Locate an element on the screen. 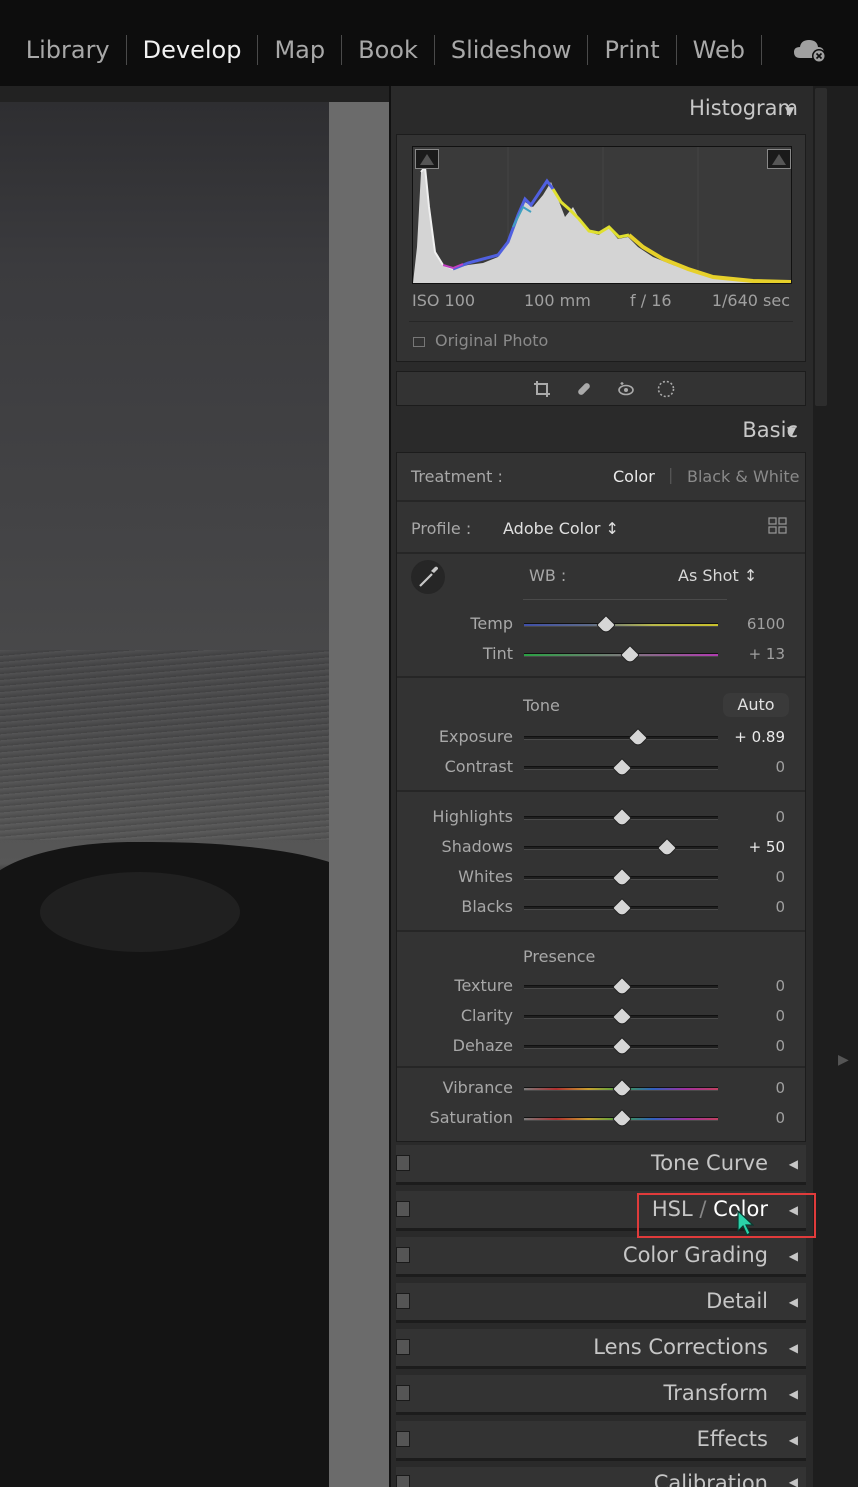 The height and width of the screenshot is (1487, 858). highlights-slider-thumb is located at coordinates (621, 818).